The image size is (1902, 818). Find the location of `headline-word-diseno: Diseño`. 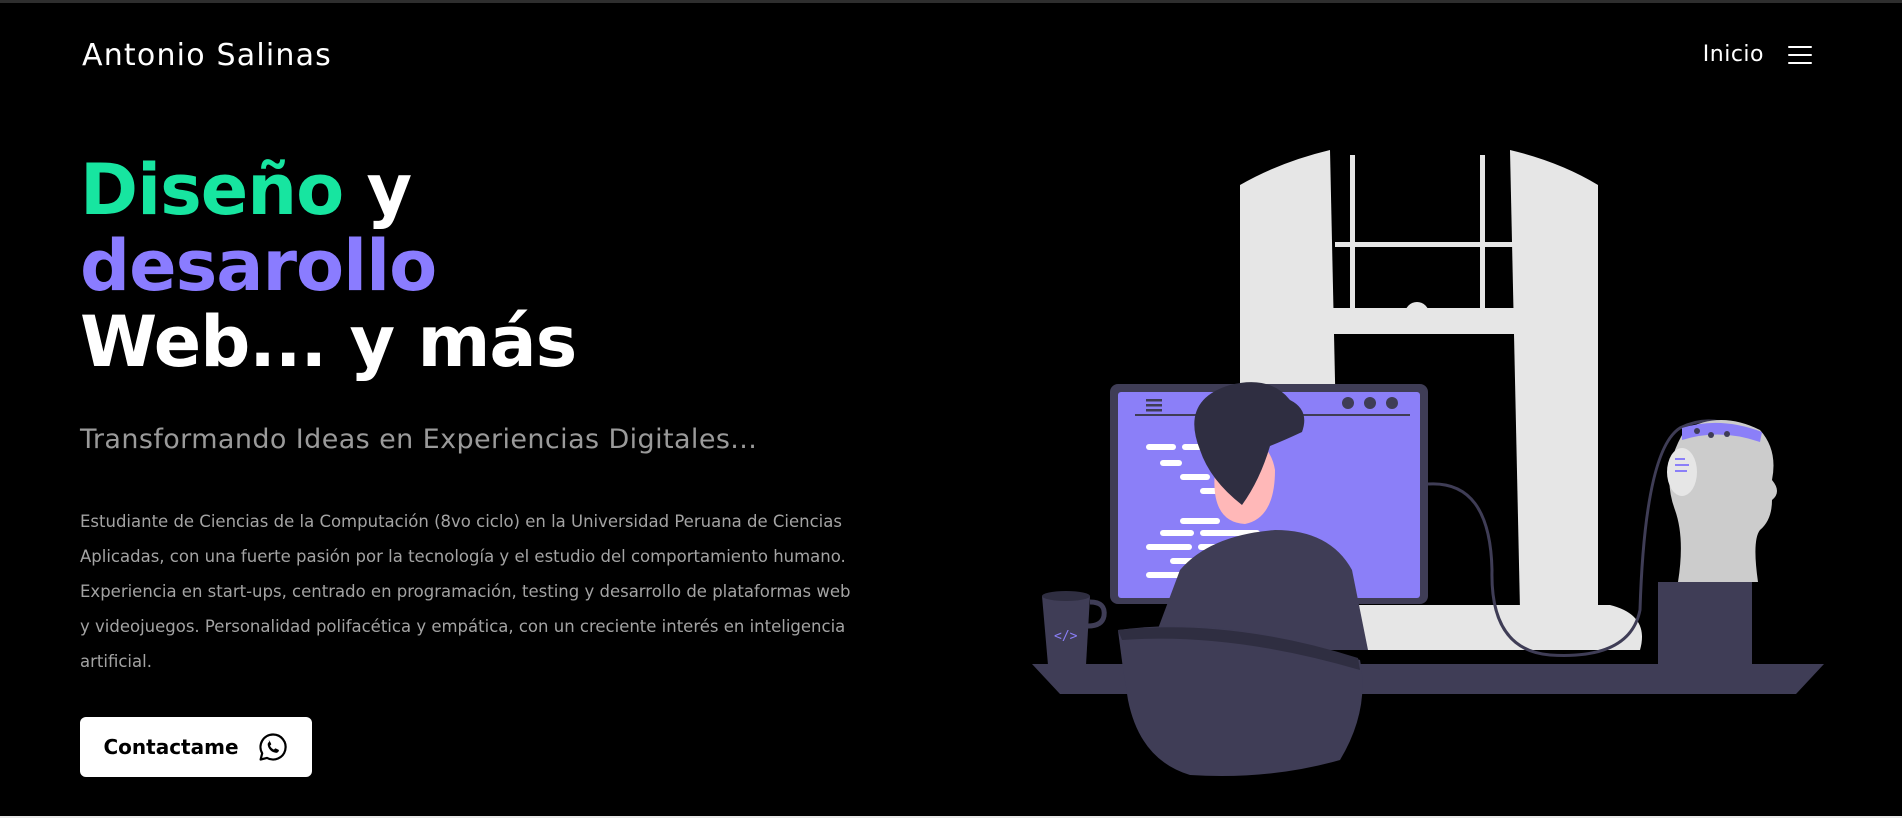

headline-word-diseno: Diseño is located at coordinates (212, 190).